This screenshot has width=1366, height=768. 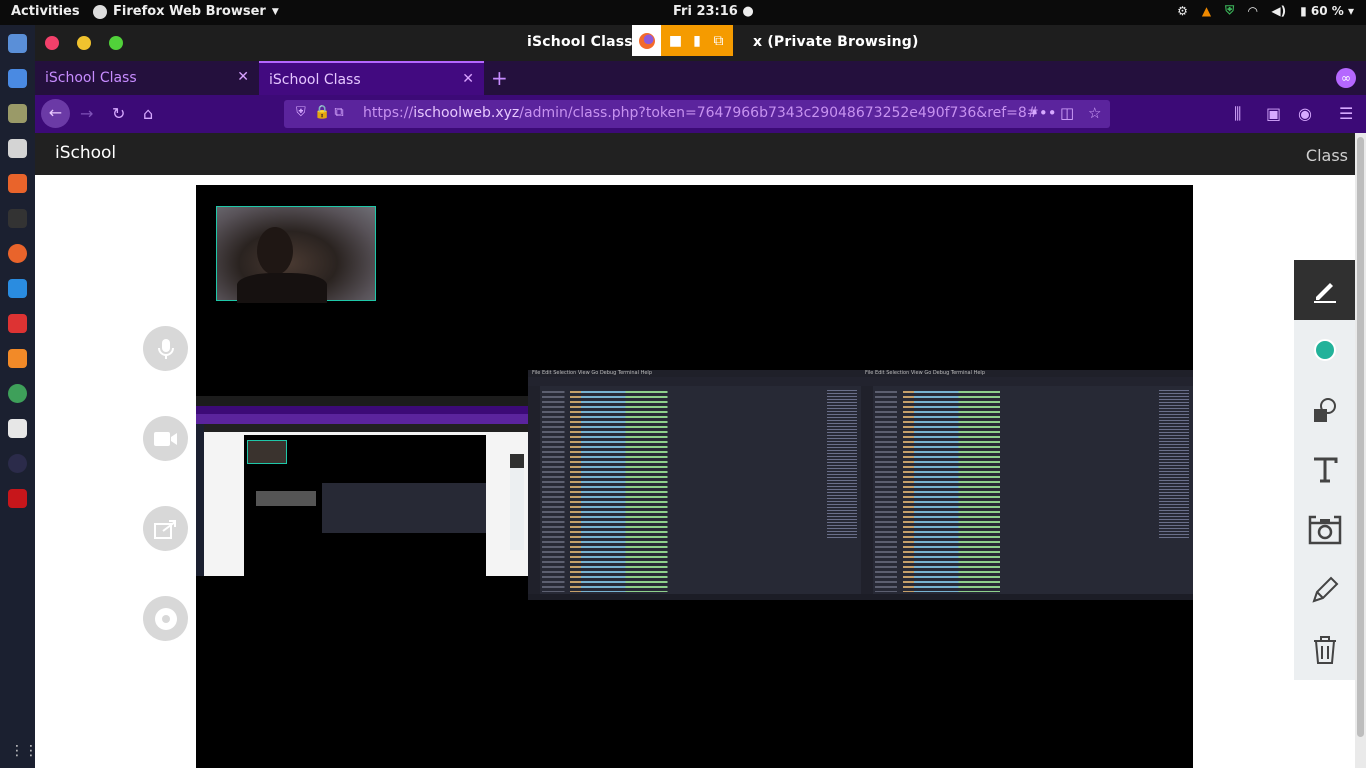 I want to click on volume-icon: ◀), so click(x=1278, y=11).